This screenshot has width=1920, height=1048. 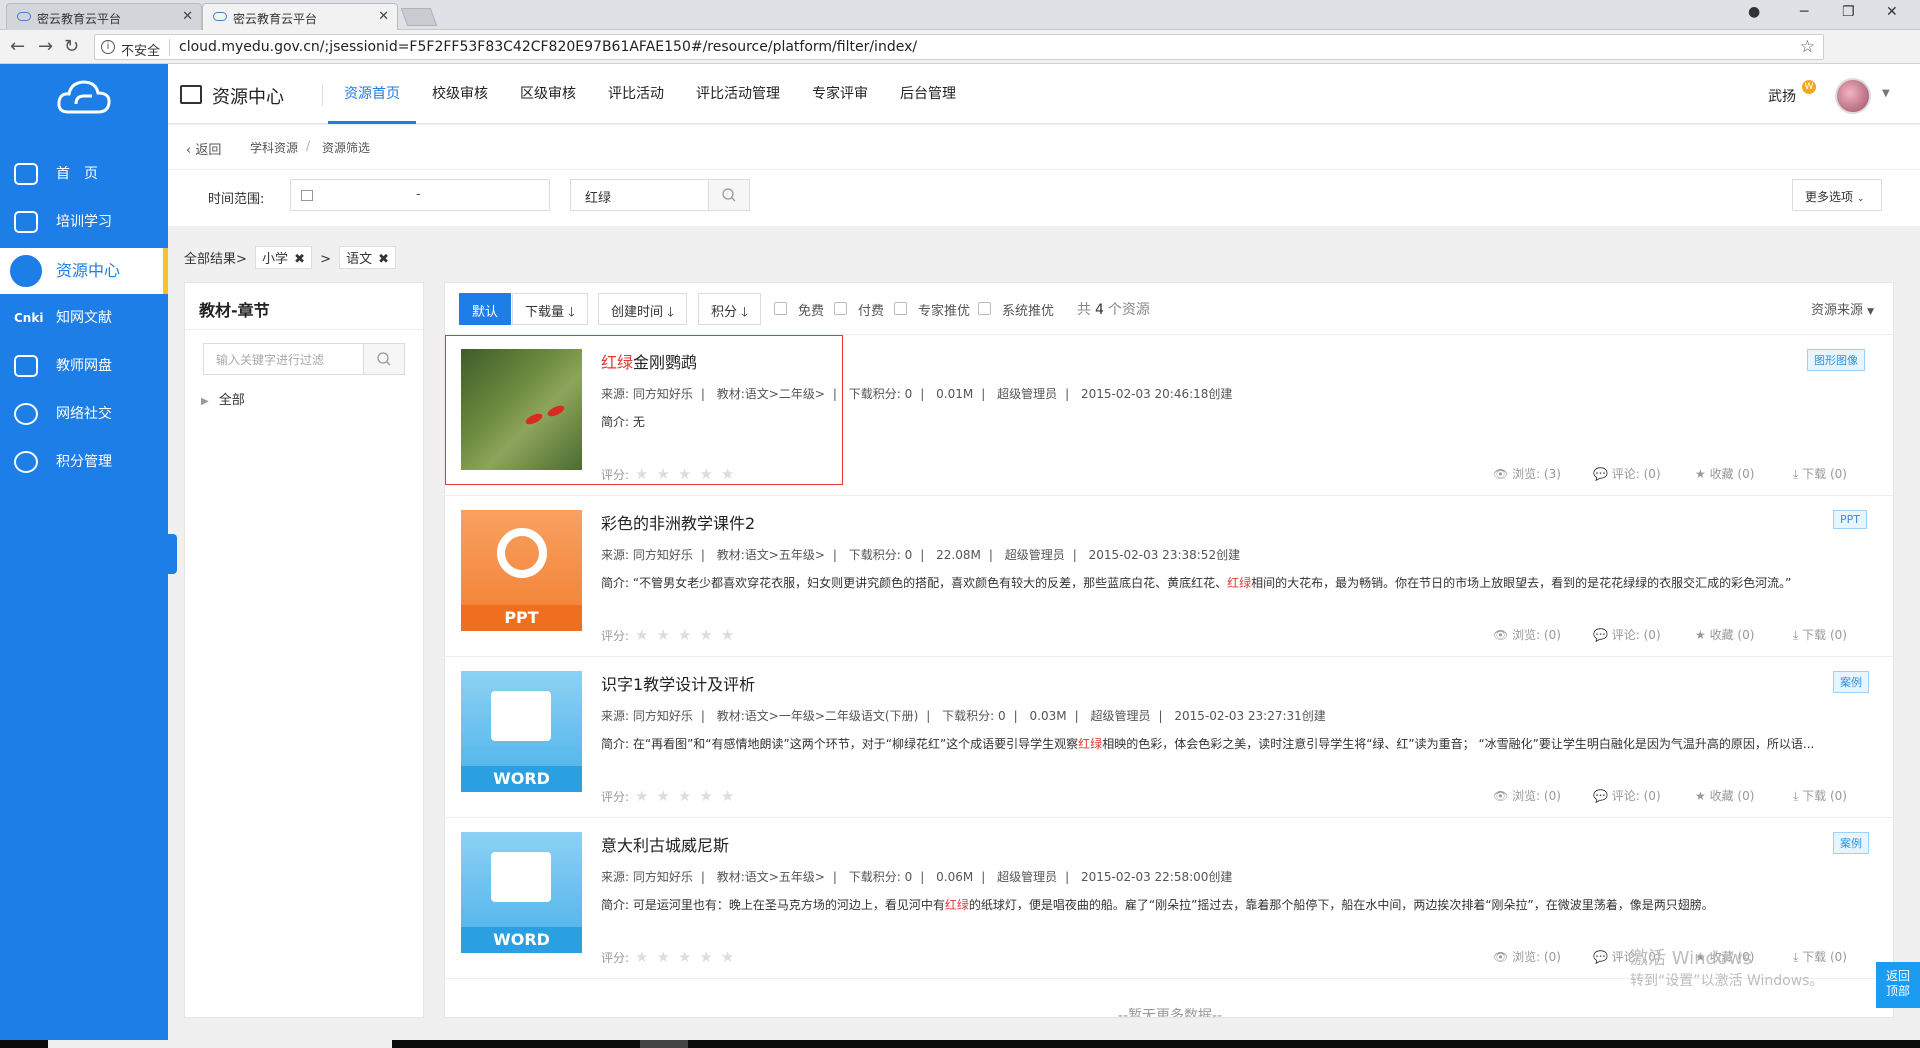 What do you see at coordinates (1892, 12) in the screenshot?
I see `close-window-icon: ✕` at bounding box center [1892, 12].